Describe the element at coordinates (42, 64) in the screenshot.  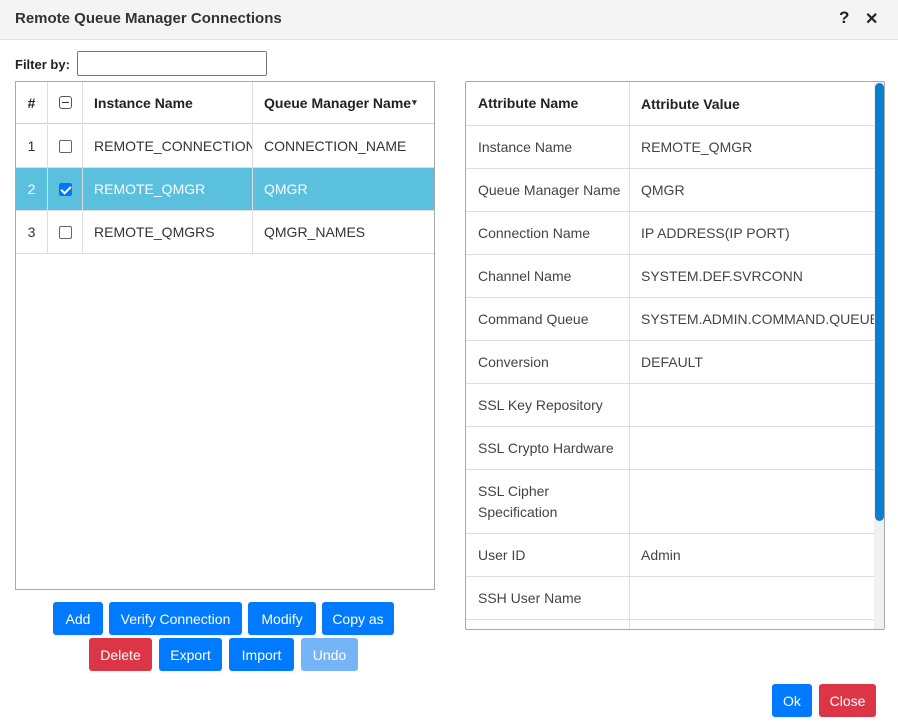
I see `filter-label: Filter by:` at that location.